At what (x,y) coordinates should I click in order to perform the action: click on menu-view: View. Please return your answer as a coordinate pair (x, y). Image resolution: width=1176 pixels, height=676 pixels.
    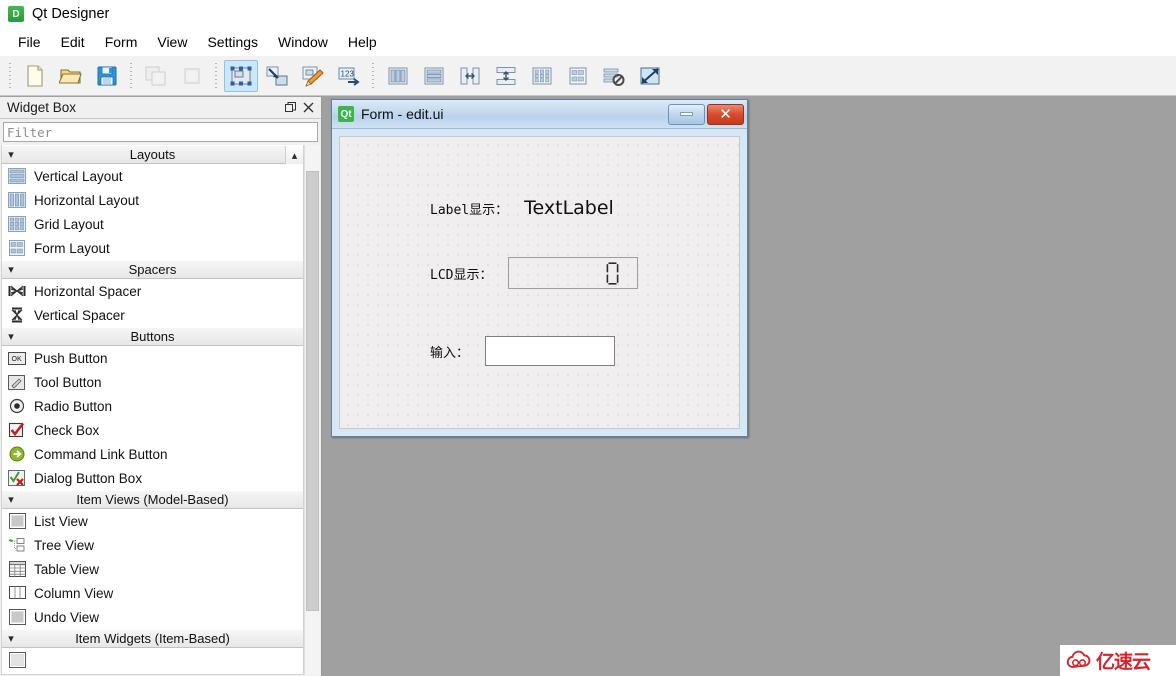
    Looking at the image, I should click on (172, 42).